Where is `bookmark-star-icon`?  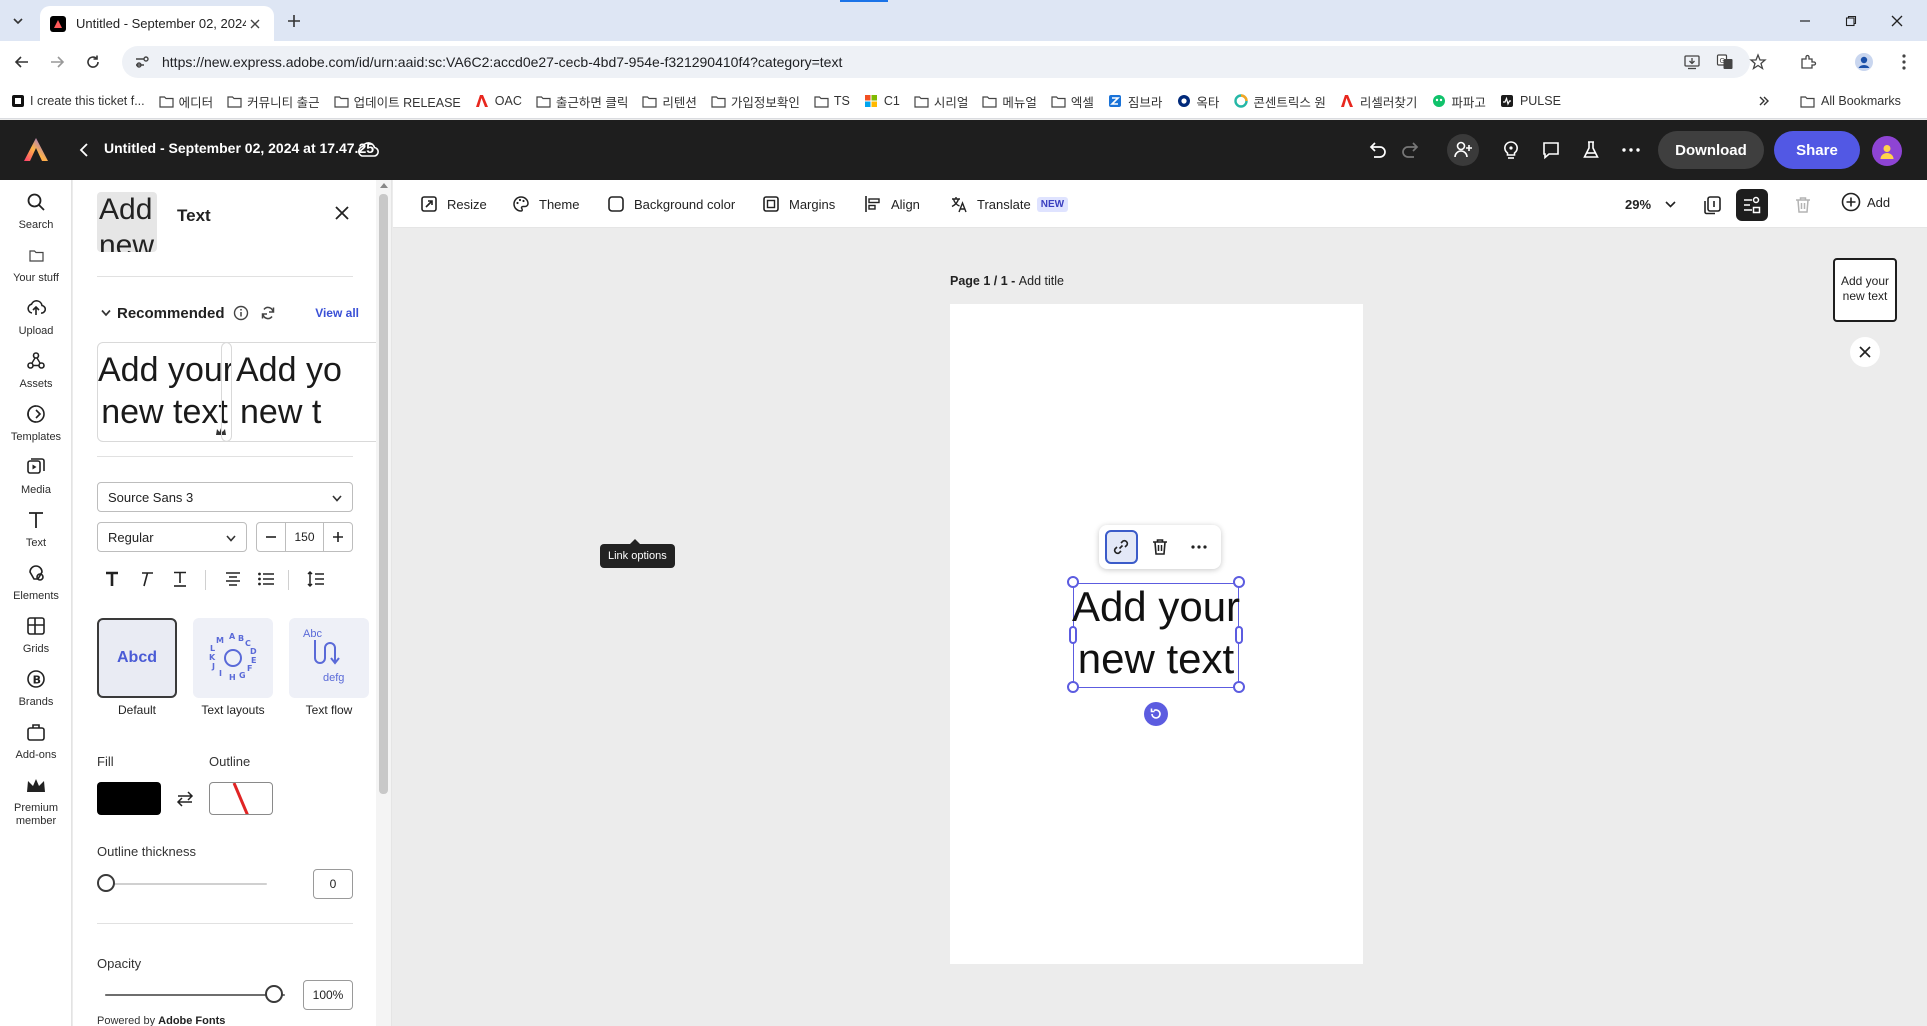 bookmark-star-icon is located at coordinates (1758, 62).